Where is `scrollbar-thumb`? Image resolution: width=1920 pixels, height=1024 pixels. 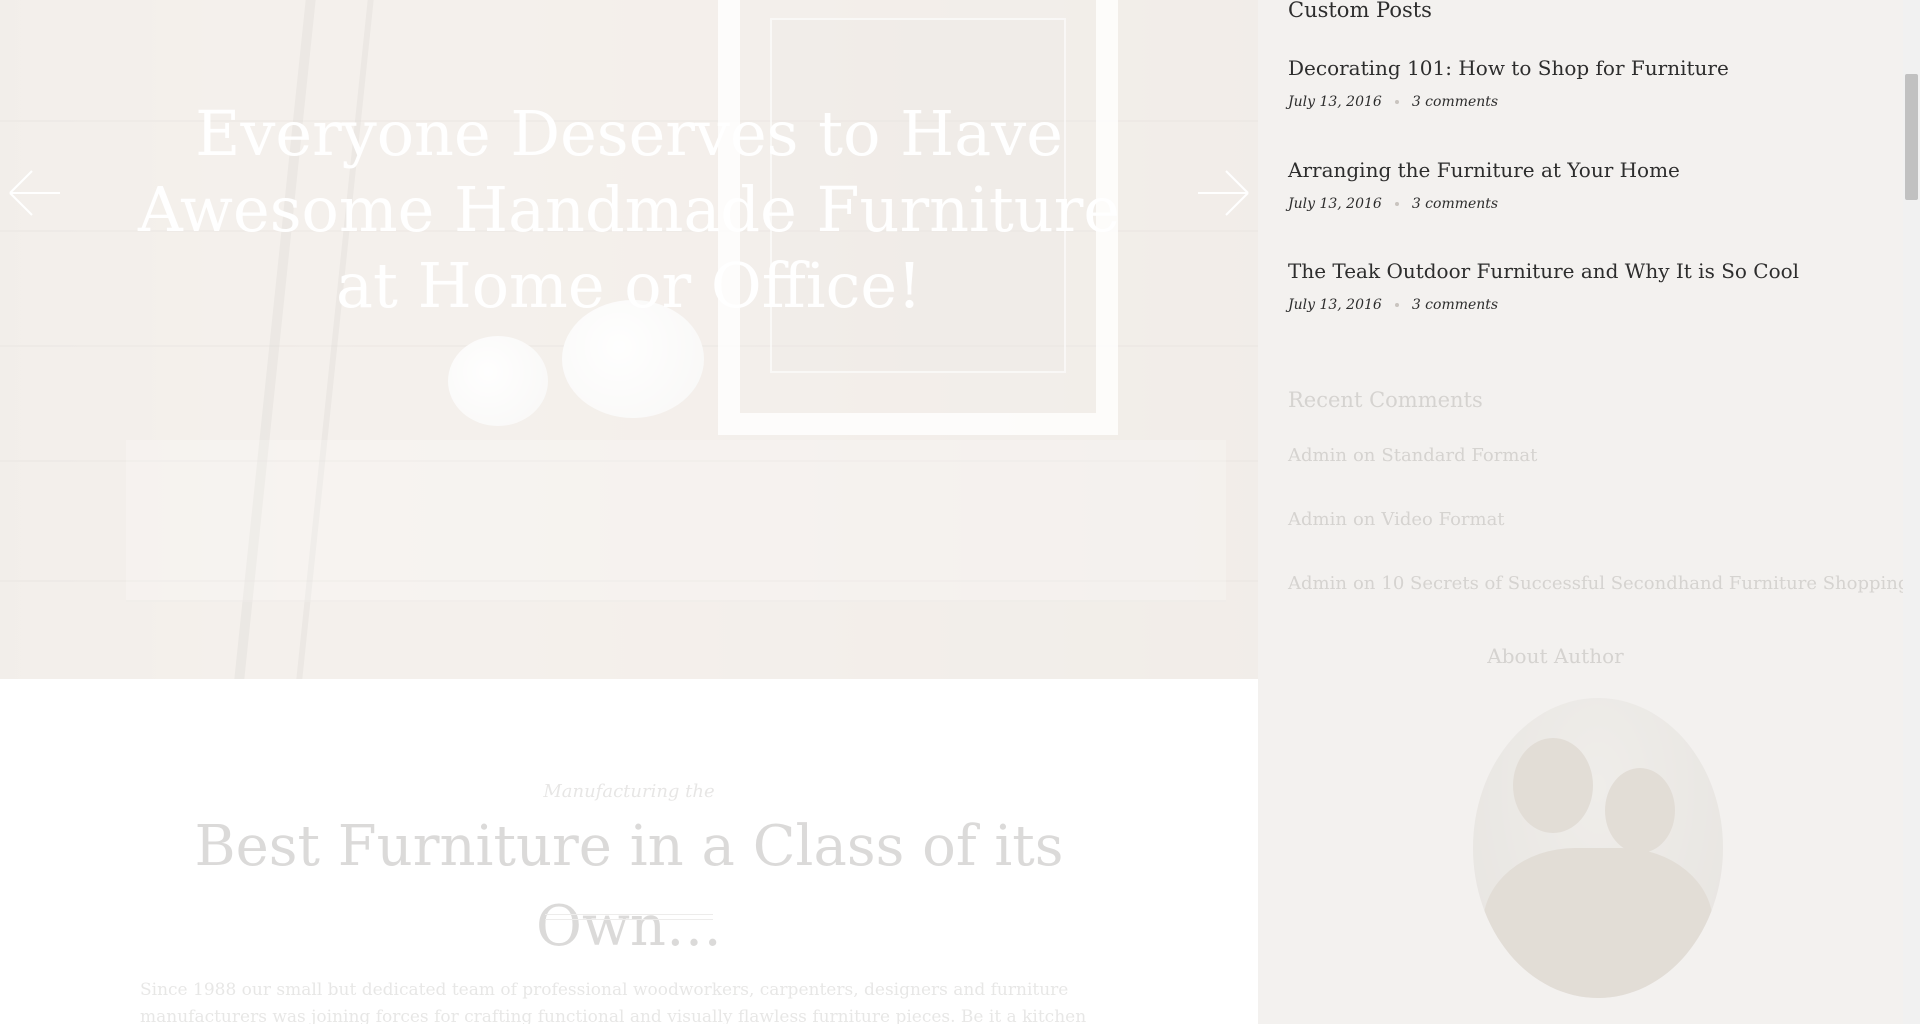
scrollbar-thumb is located at coordinates (1911, 137).